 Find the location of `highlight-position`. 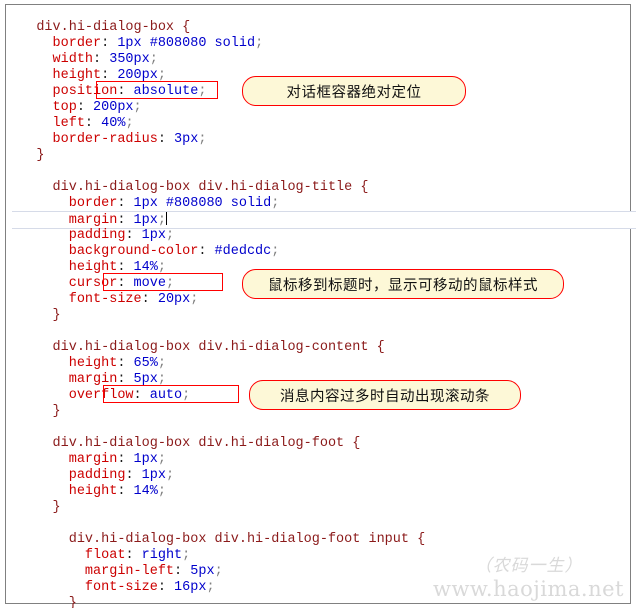

highlight-position is located at coordinates (157, 90).